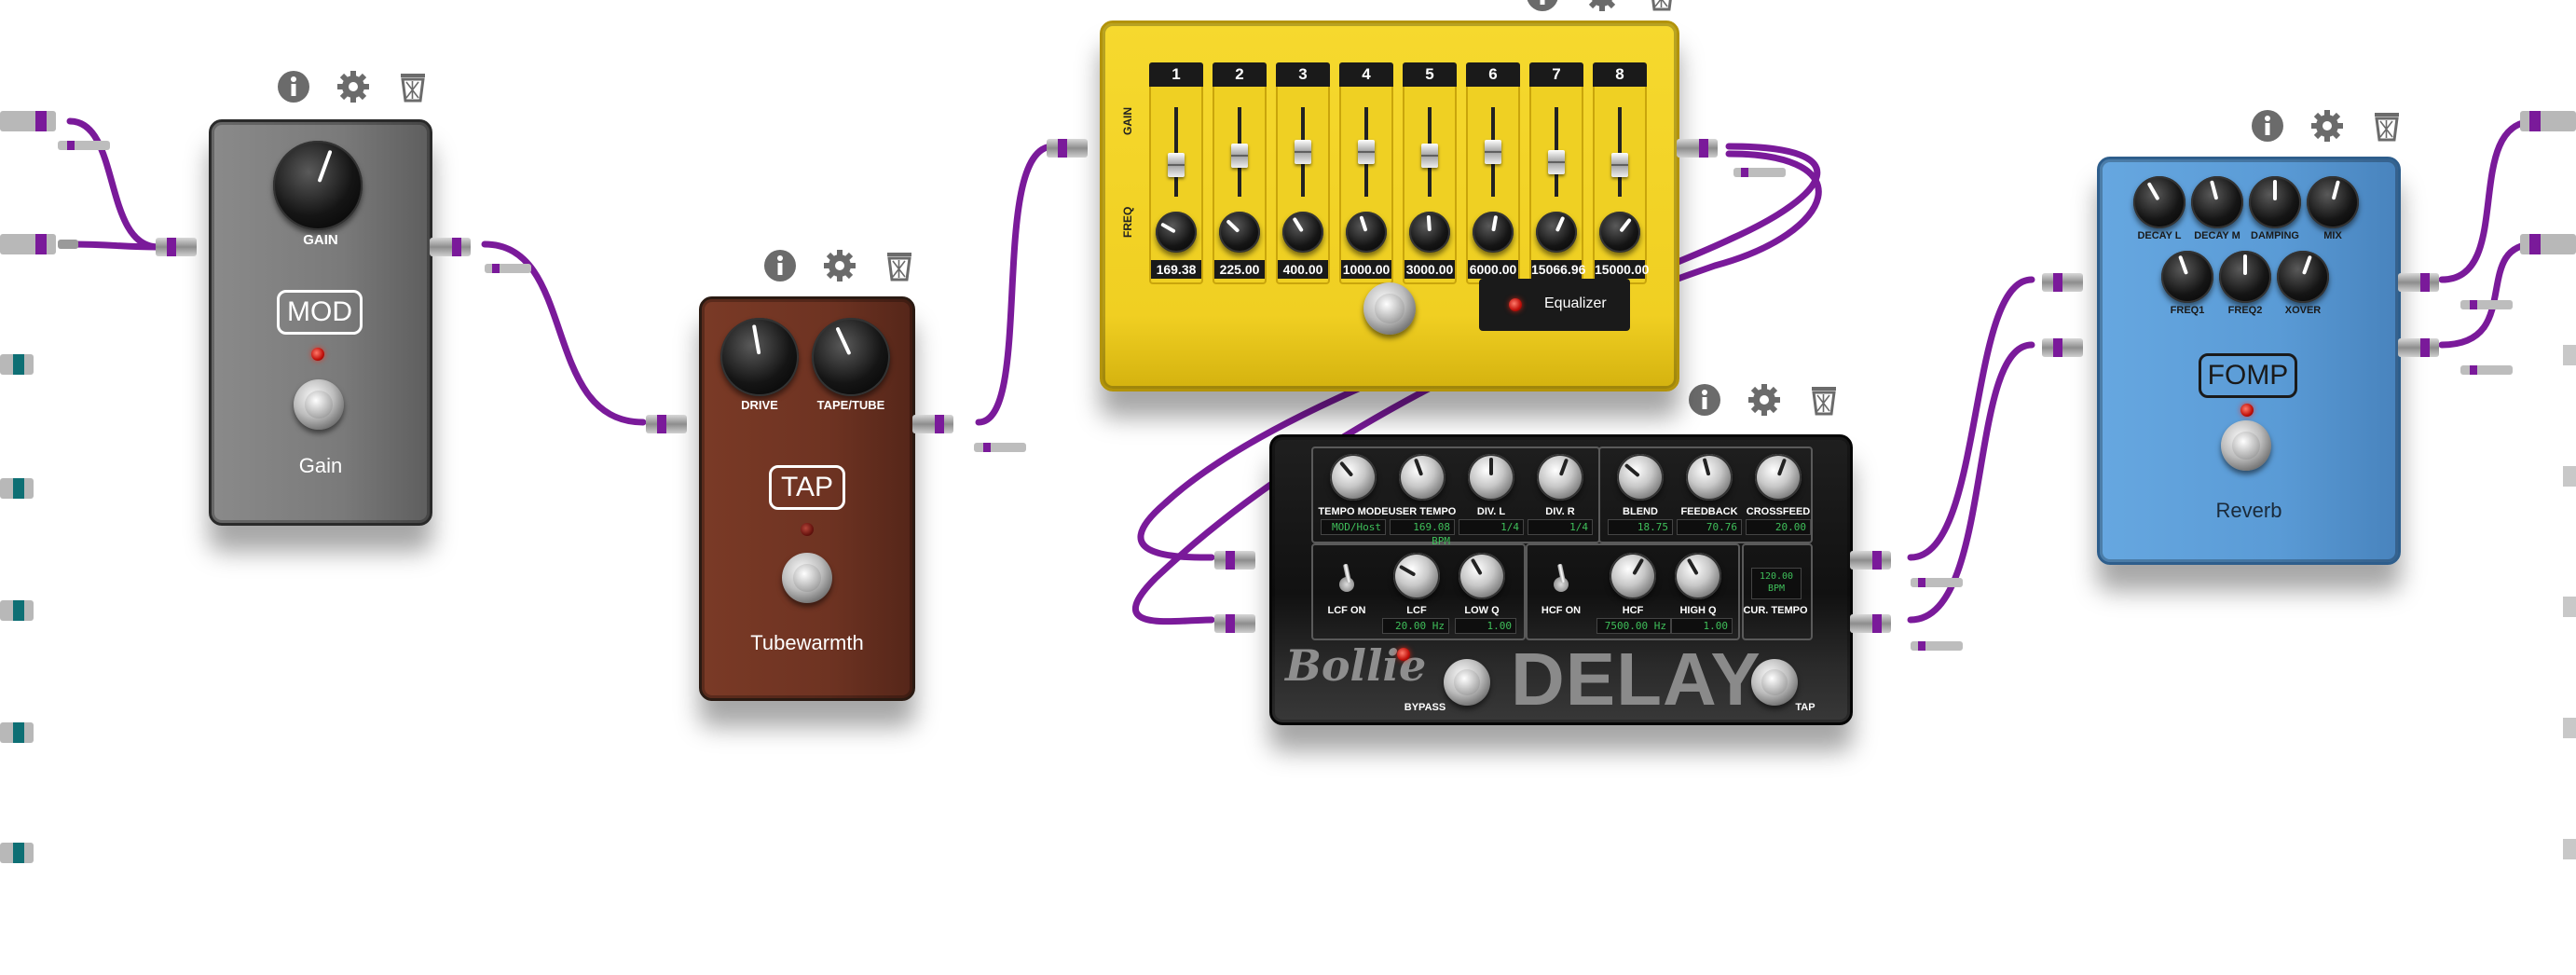  Describe the element at coordinates (114, 184) in the screenshot. I see `cable-system-in1-to-gain` at that location.